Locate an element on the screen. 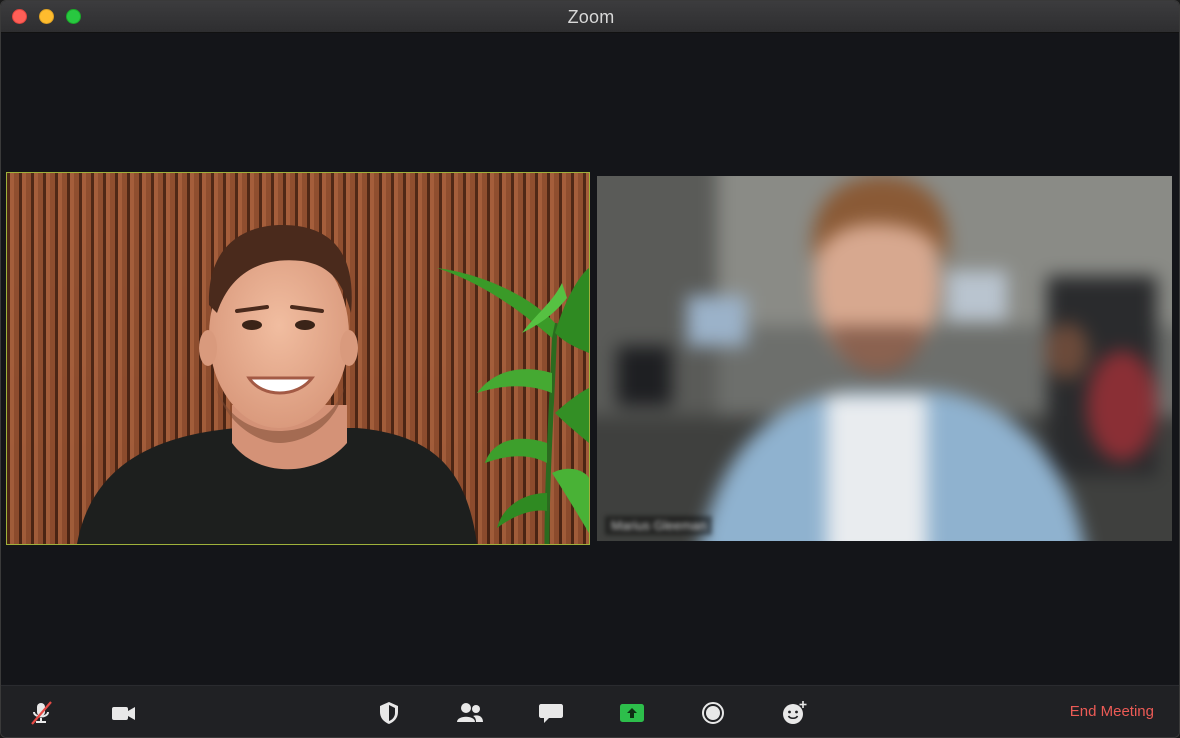 Image resolution: width=1180 pixels, height=738 pixels. participant-name-tag: Marius Gleeman is located at coordinates (659, 525).